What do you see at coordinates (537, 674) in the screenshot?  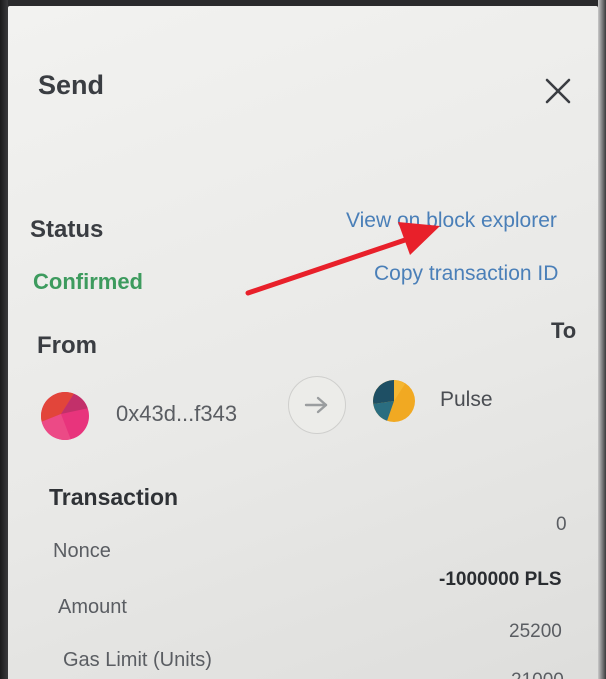 I see `gas-used-value: 21000` at bounding box center [537, 674].